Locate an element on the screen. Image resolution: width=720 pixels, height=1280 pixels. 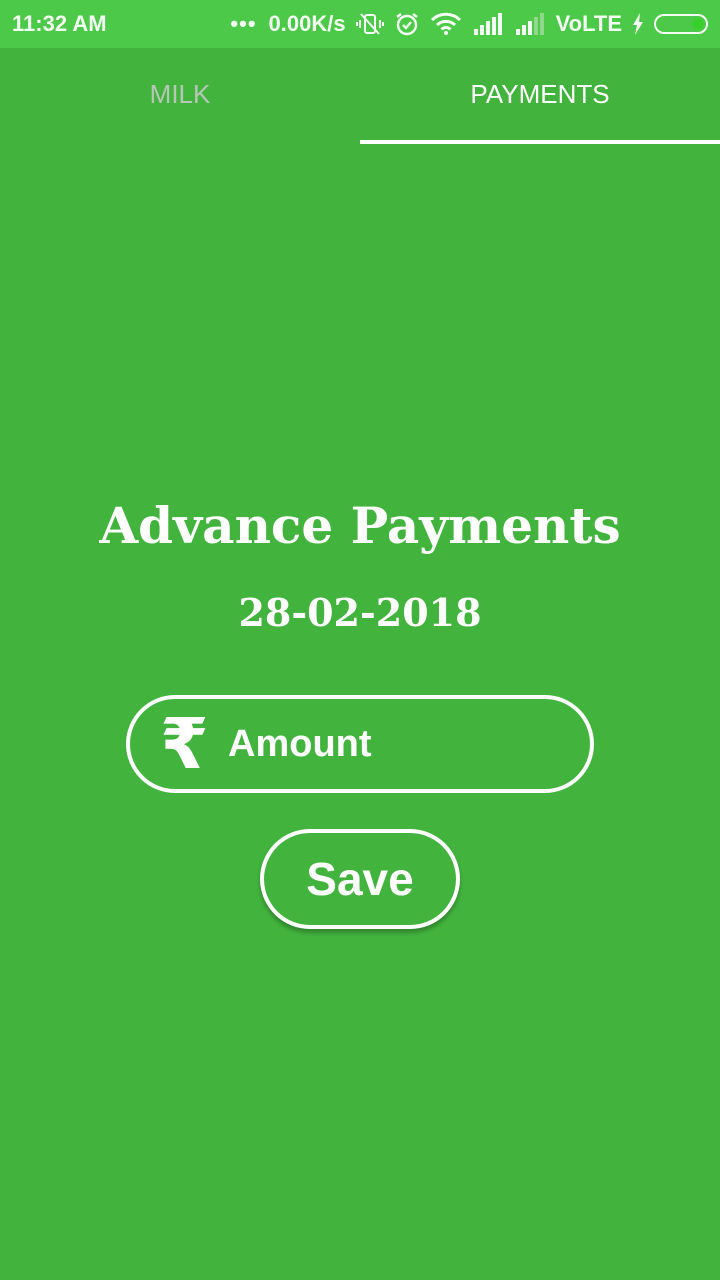
status-time: 11:32 AM is located at coordinates (59, 23).